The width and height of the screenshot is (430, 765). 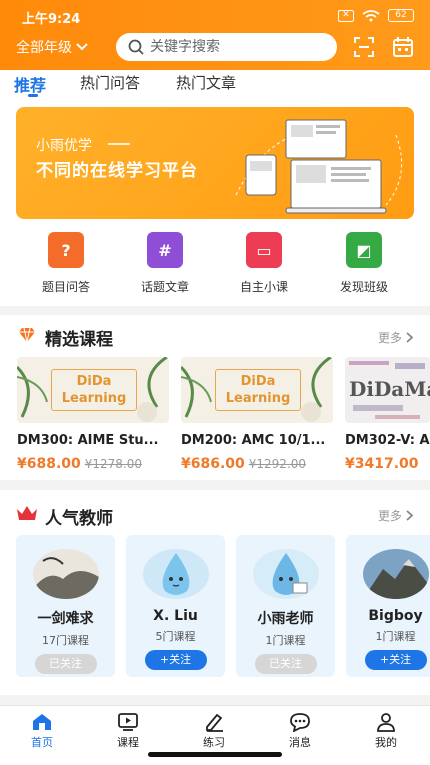 What do you see at coordinates (319, 166) in the screenshot?
I see `devices-illustration` at bounding box center [319, 166].